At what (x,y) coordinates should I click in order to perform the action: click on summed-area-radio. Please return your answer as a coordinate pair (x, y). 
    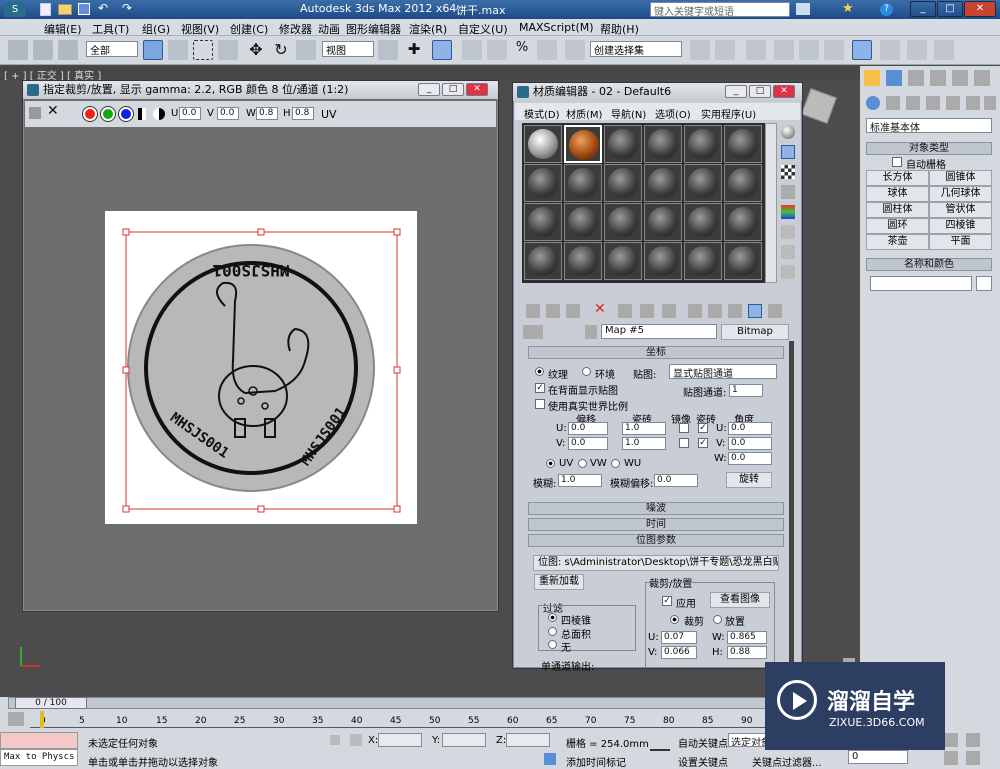
    Looking at the image, I should click on (552, 631).